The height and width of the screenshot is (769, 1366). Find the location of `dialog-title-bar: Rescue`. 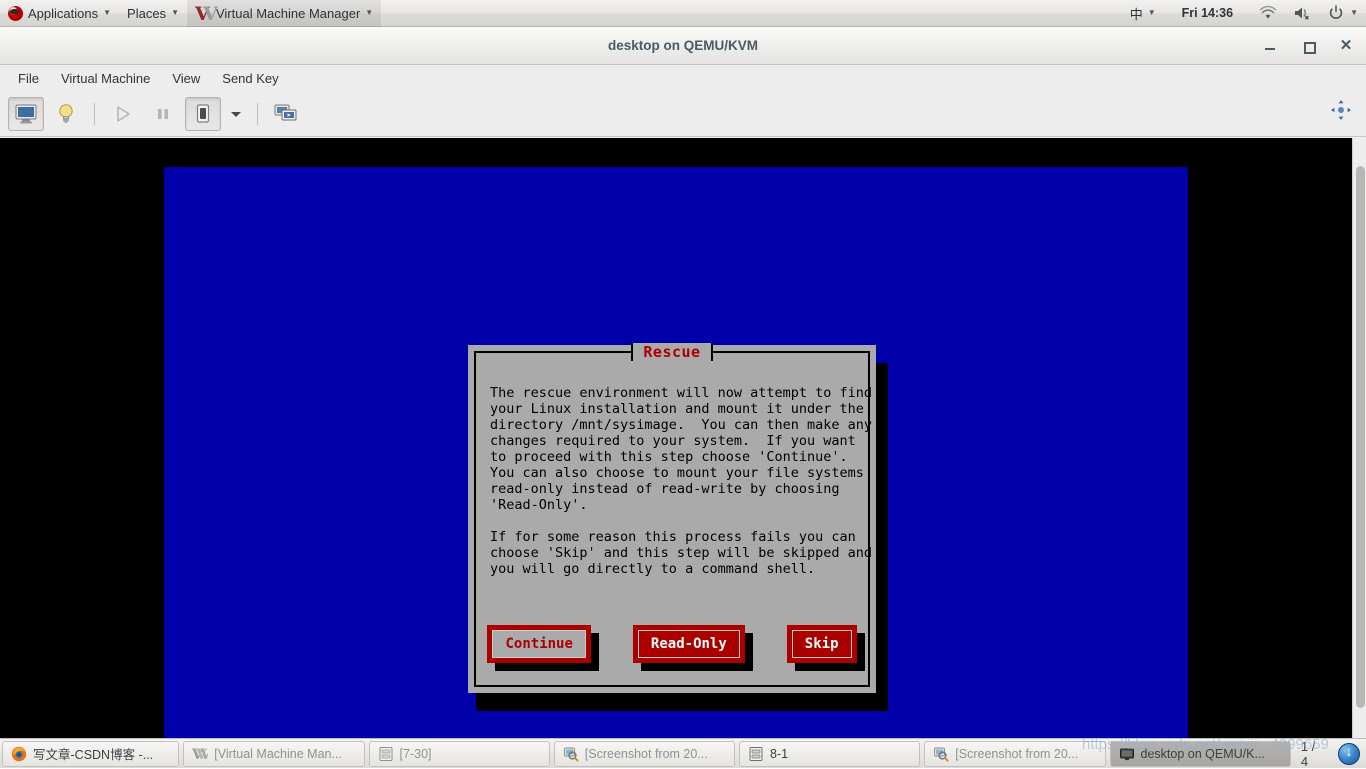

dialog-title-bar: Rescue is located at coordinates (672, 351).